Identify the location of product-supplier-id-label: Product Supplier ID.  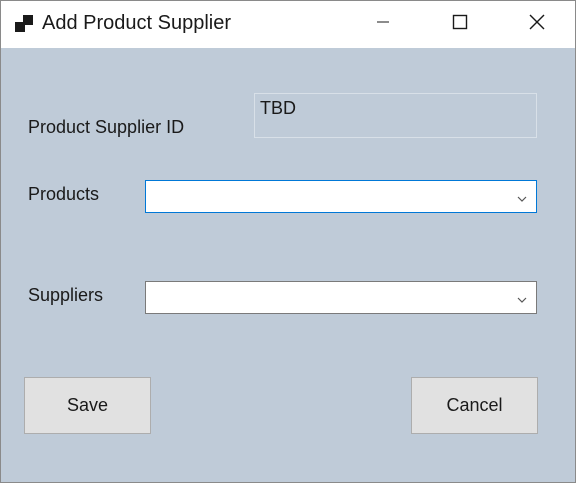
(106, 127).